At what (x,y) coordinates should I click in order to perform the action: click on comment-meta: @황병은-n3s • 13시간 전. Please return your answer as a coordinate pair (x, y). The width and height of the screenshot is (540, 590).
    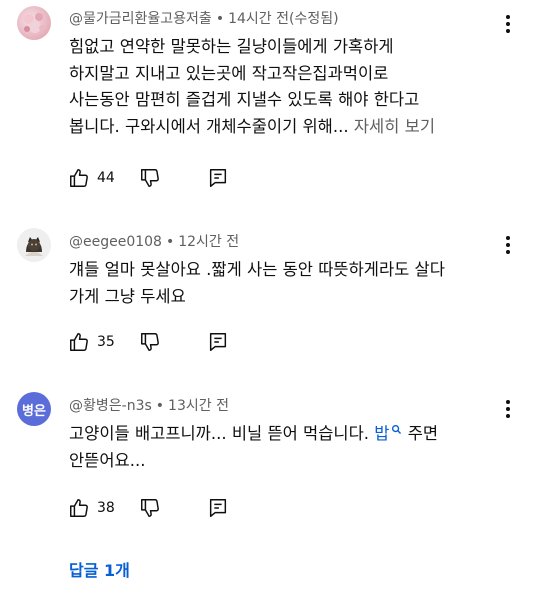
    Looking at the image, I should click on (149, 405).